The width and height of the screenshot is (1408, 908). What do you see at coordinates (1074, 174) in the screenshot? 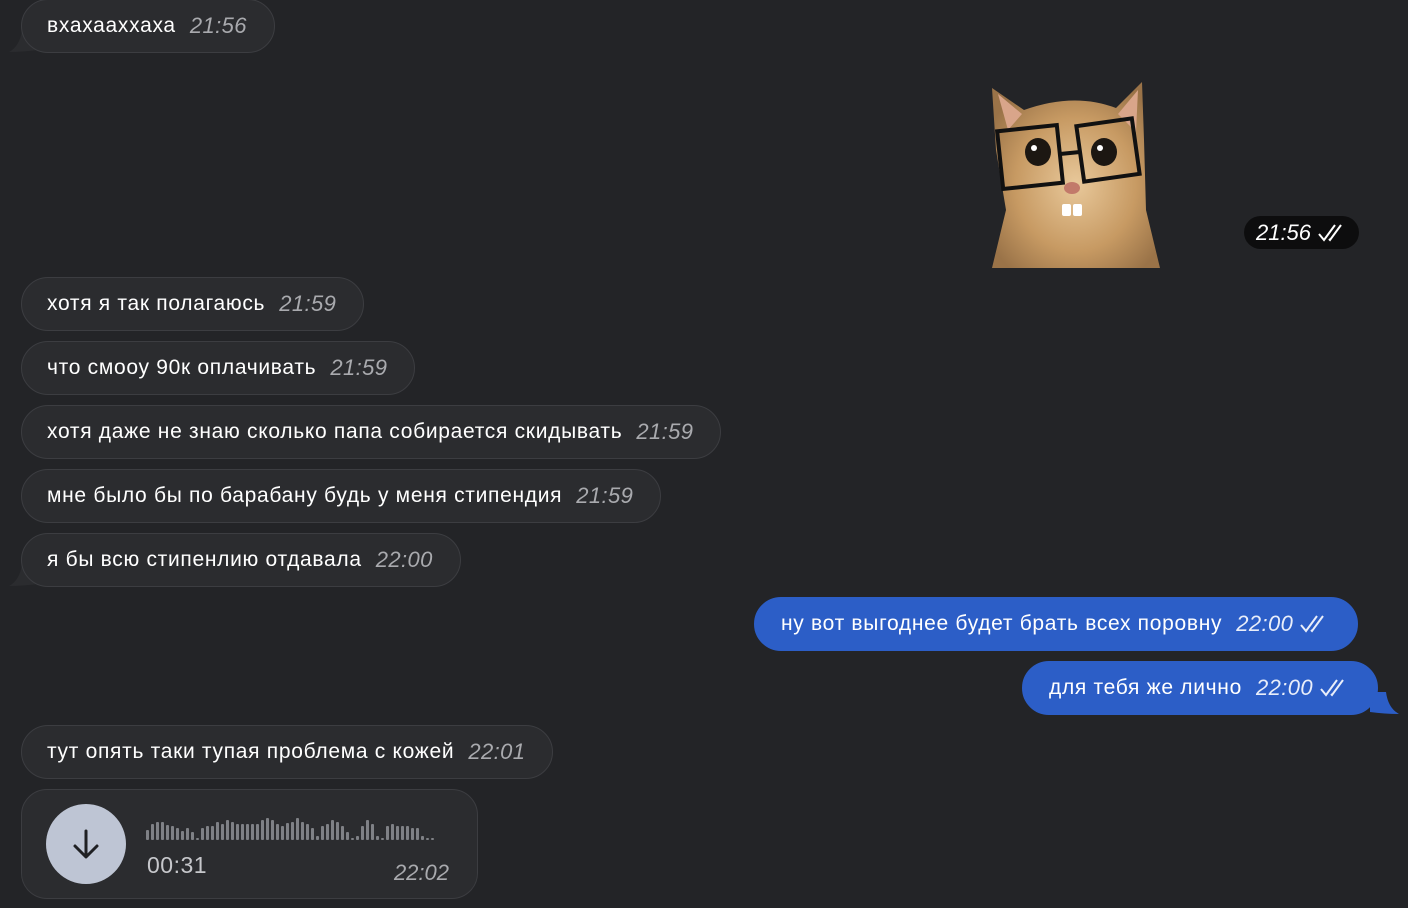
I see `cat-with-glasses-sticker` at bounding box center [1074, 174].